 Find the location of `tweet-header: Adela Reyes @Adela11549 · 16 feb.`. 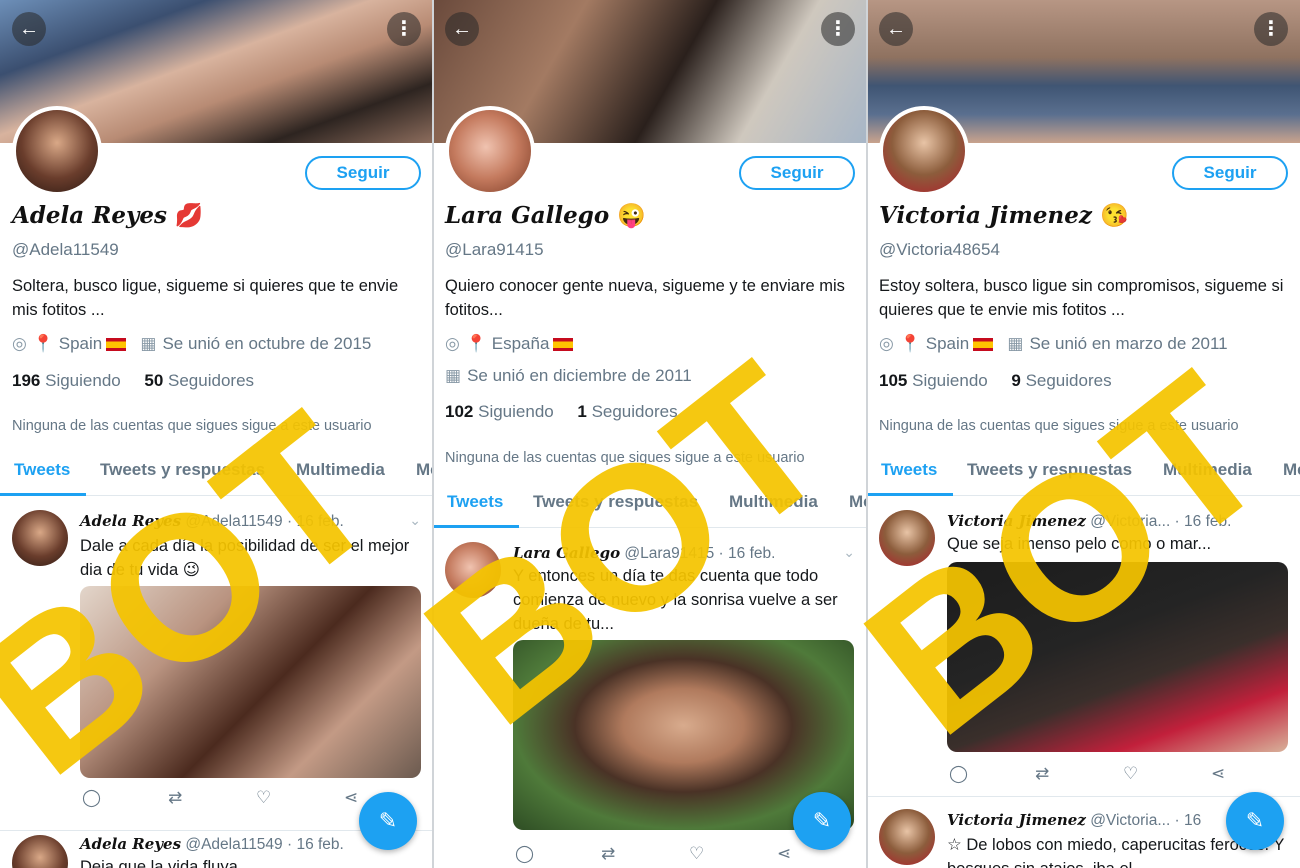

tweet-header: Adela Reyes @Adela11549 · 16 feb. is located at coordinates (212, 844).